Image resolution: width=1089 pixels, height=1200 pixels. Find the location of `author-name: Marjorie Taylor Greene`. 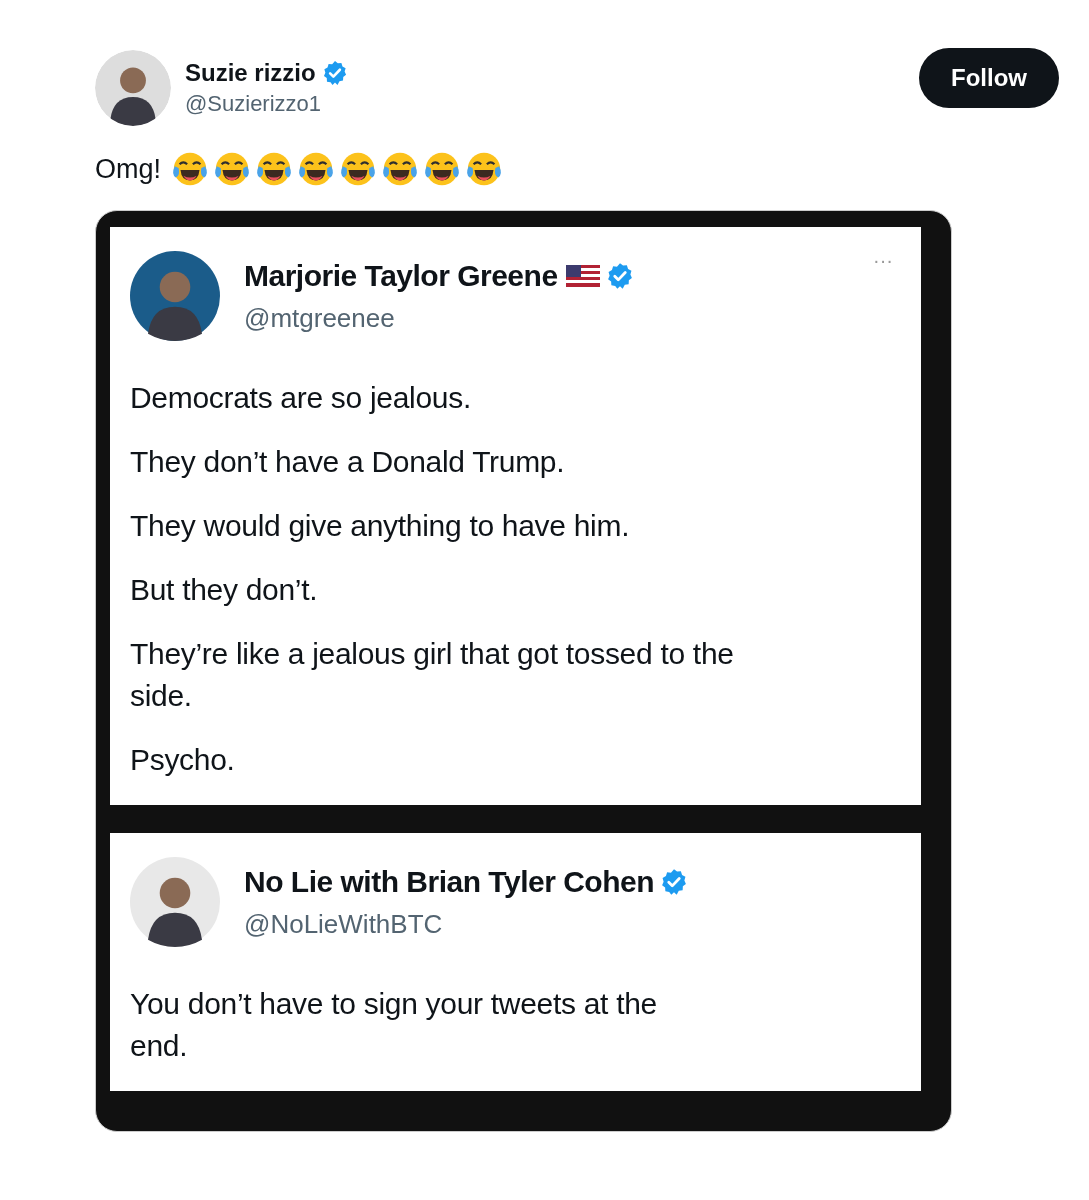

author-name: Marjorie Taylor Greene is located at coordinates (401, 275).